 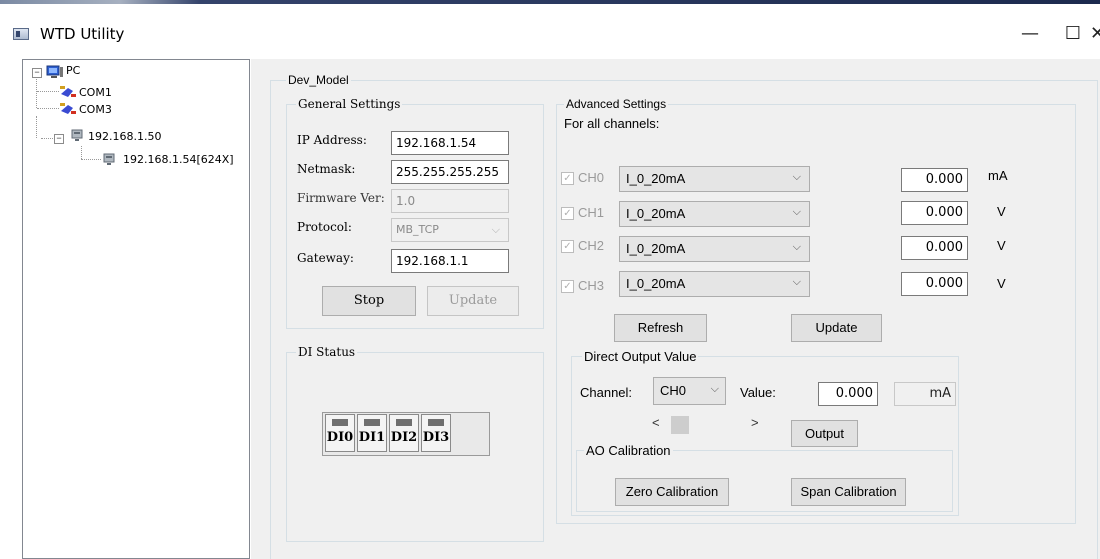 I want to click on ch3-unit: V, so click(x=1001, y=283).